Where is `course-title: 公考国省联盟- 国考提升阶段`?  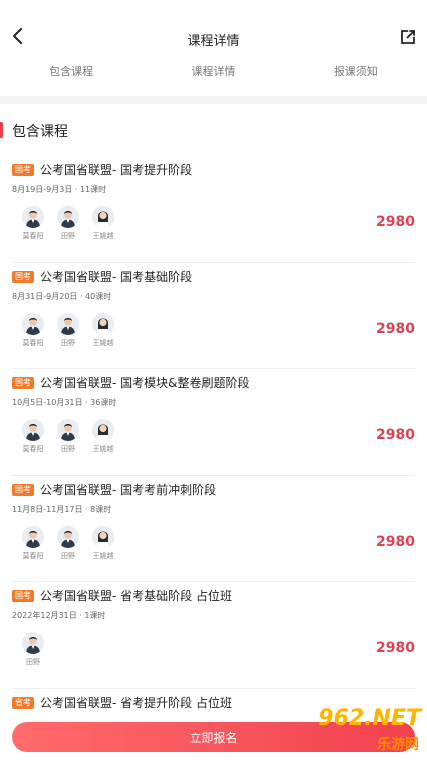 course-title: 公考国省联盟- 国考提升阶段 is located at coordinates (116, 170).